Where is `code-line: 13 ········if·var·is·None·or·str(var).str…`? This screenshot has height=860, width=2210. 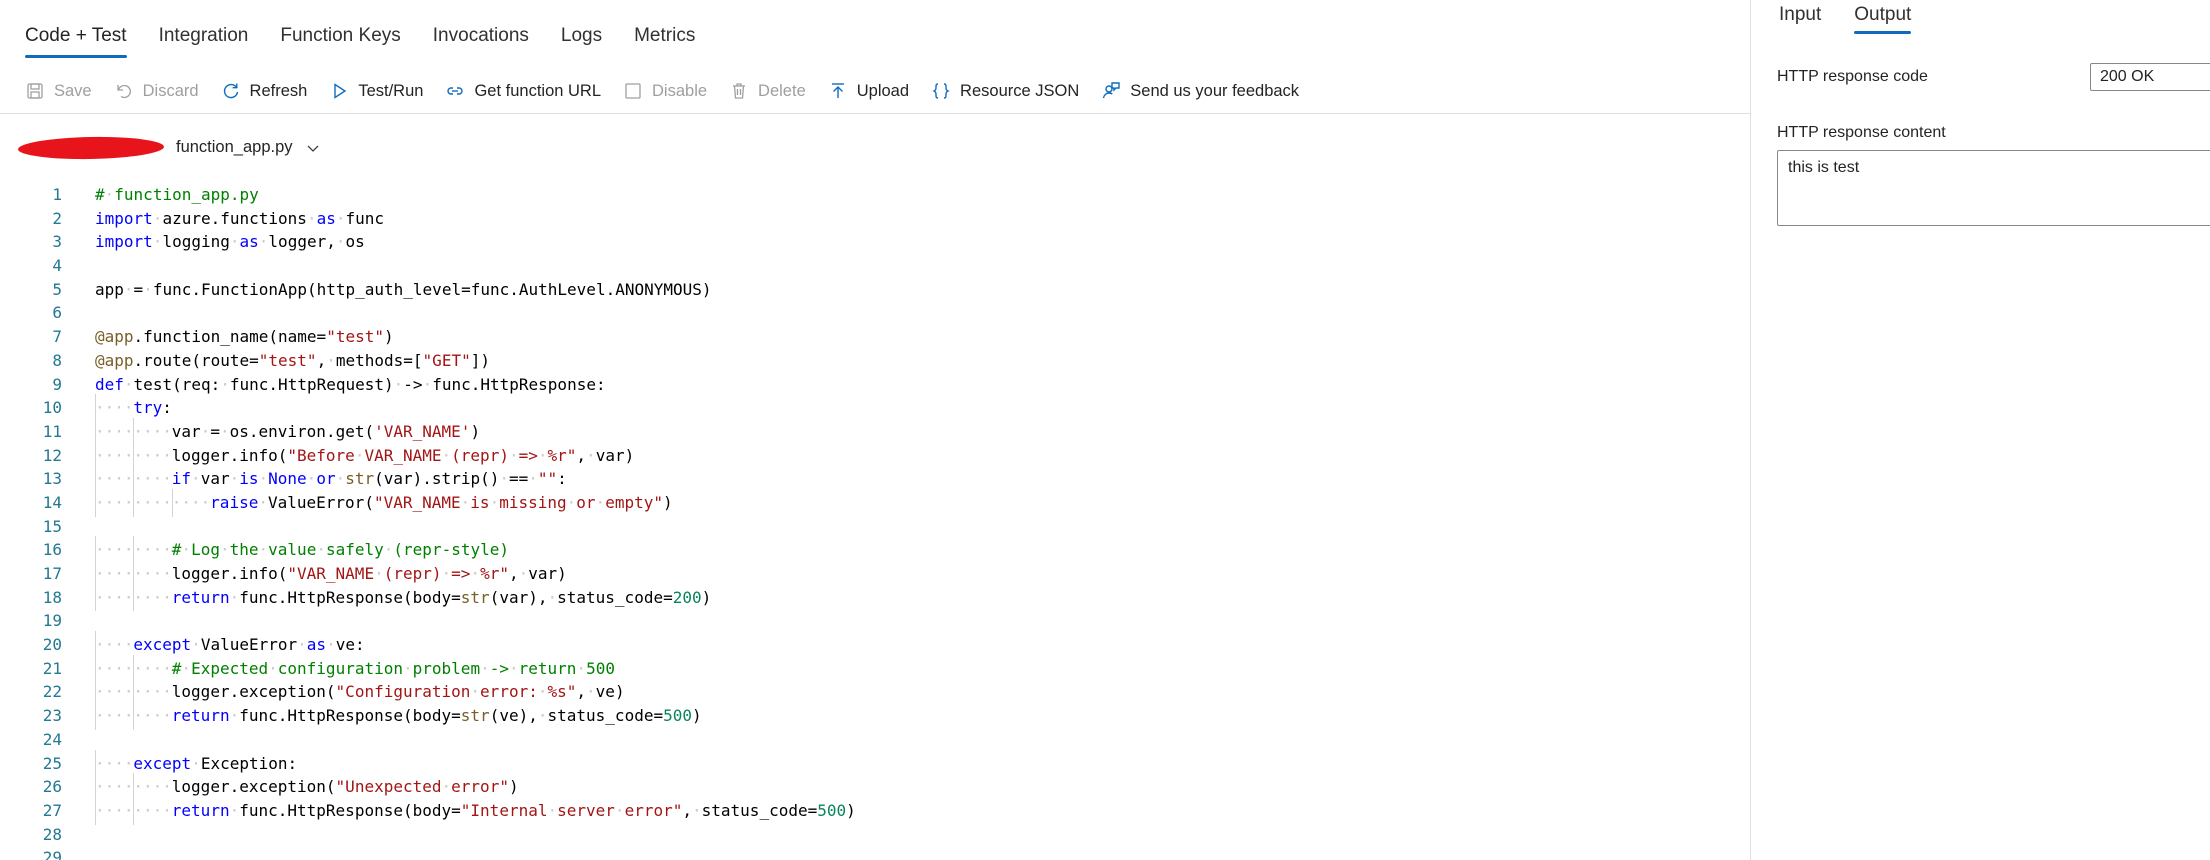 code-line: 13 ········if·var·is·None·or·str(var).str… is located at coordinates (872, 479).